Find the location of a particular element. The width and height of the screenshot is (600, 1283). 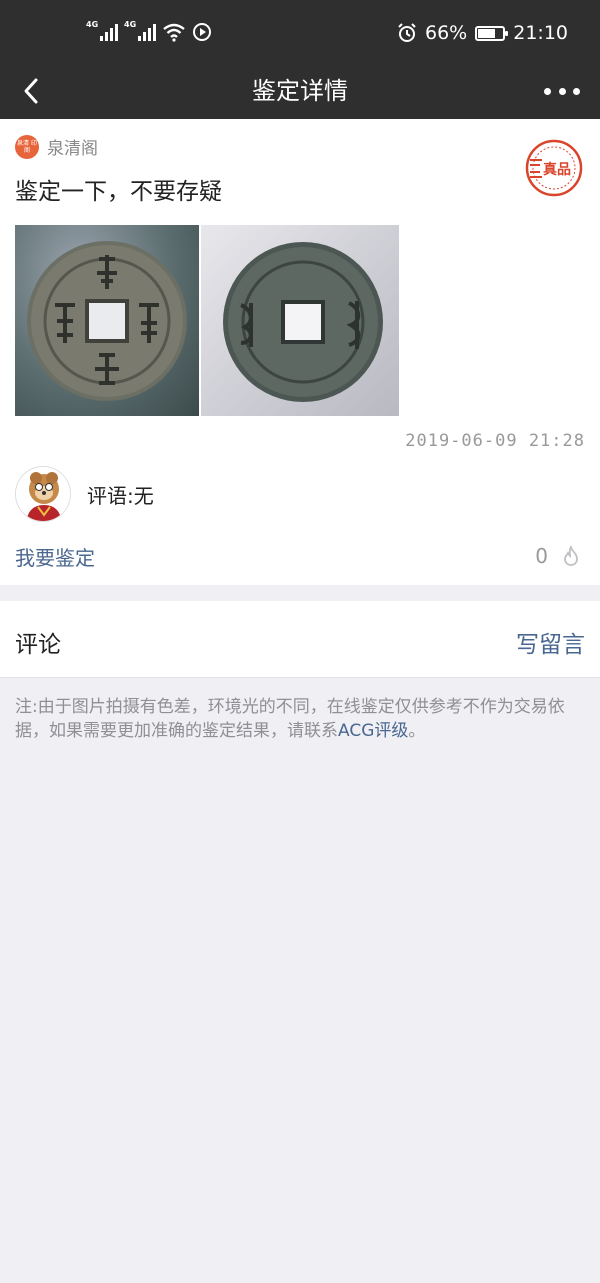

coin-photo-reverse is located at coordinates (300, 320).